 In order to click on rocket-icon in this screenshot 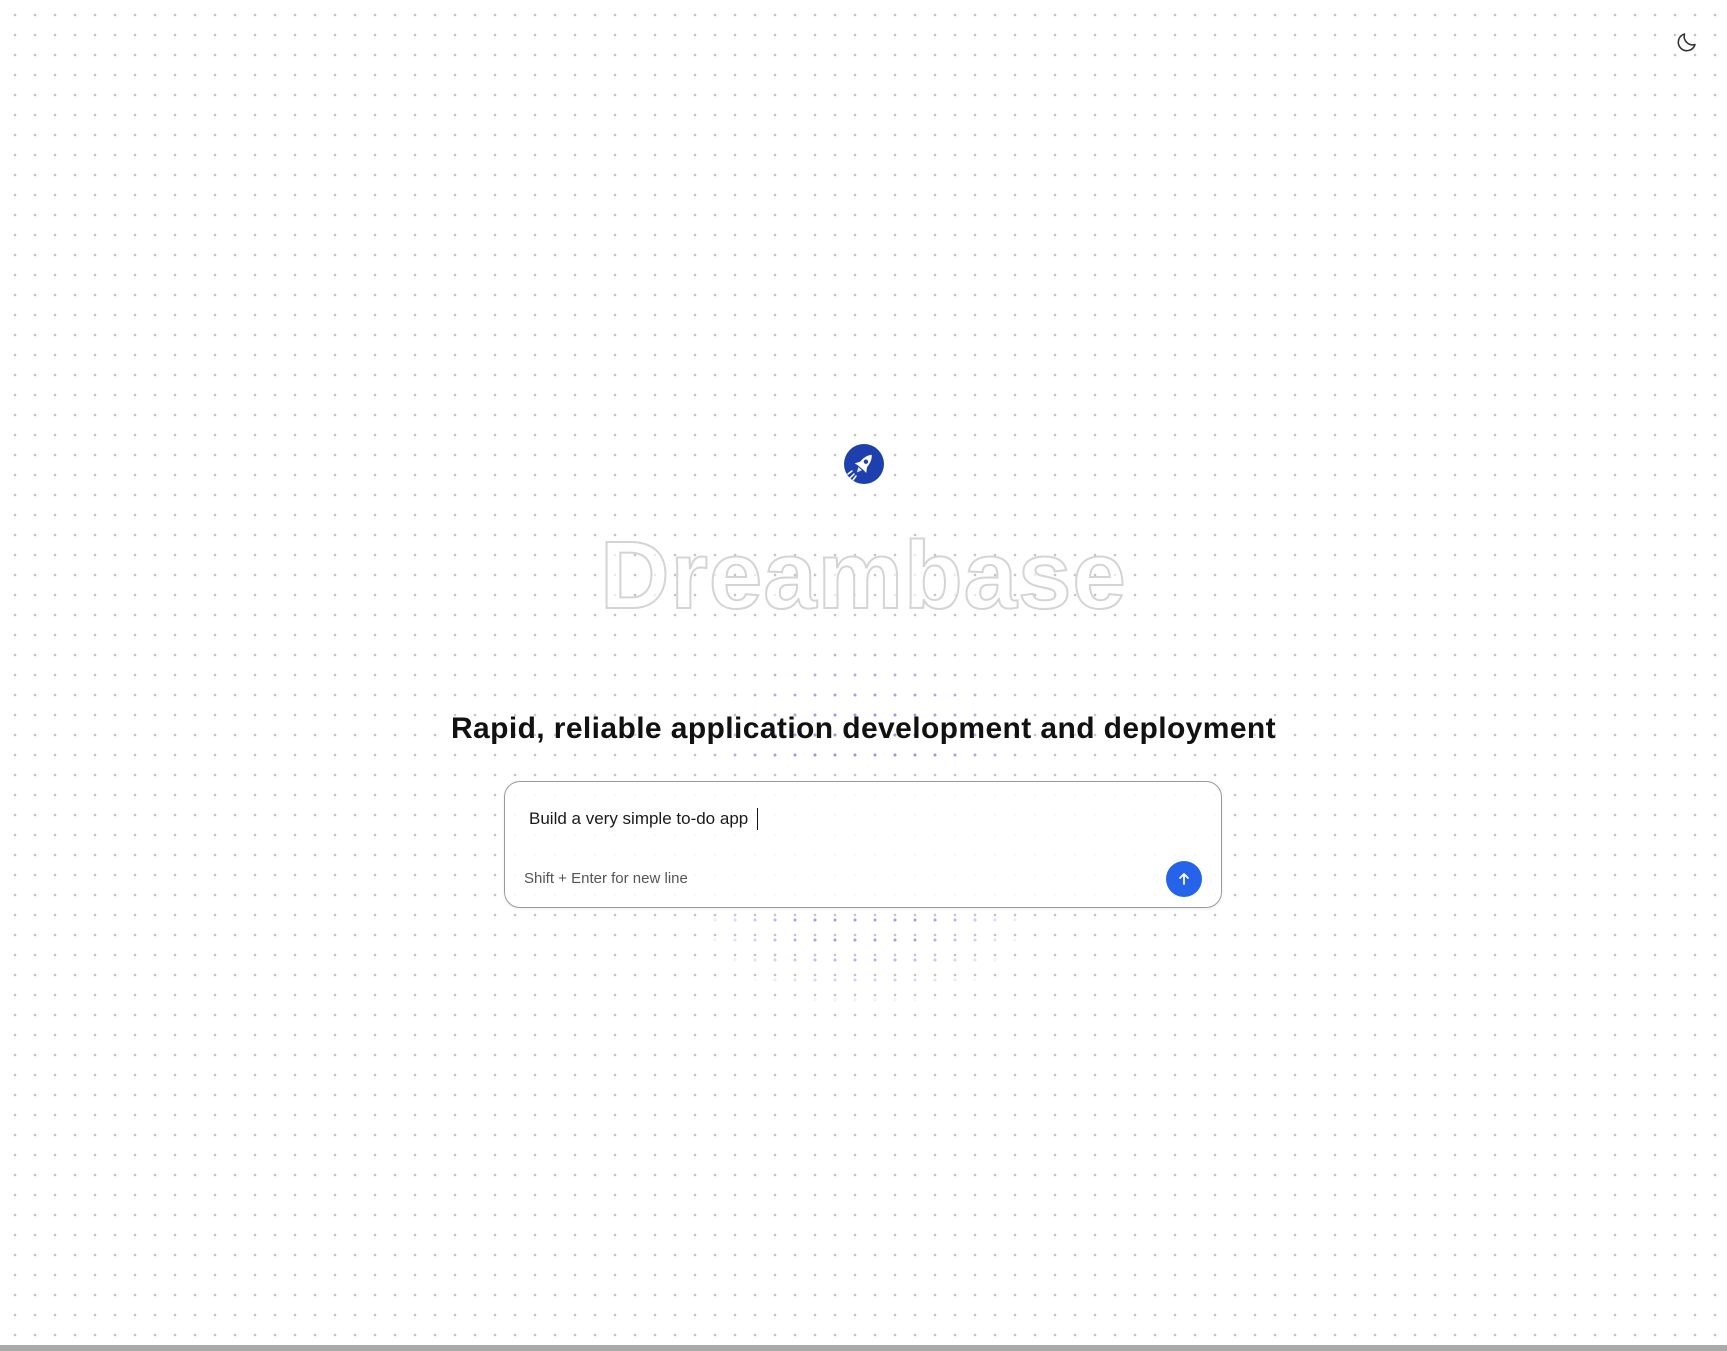, I will do `click(864, 464)`.